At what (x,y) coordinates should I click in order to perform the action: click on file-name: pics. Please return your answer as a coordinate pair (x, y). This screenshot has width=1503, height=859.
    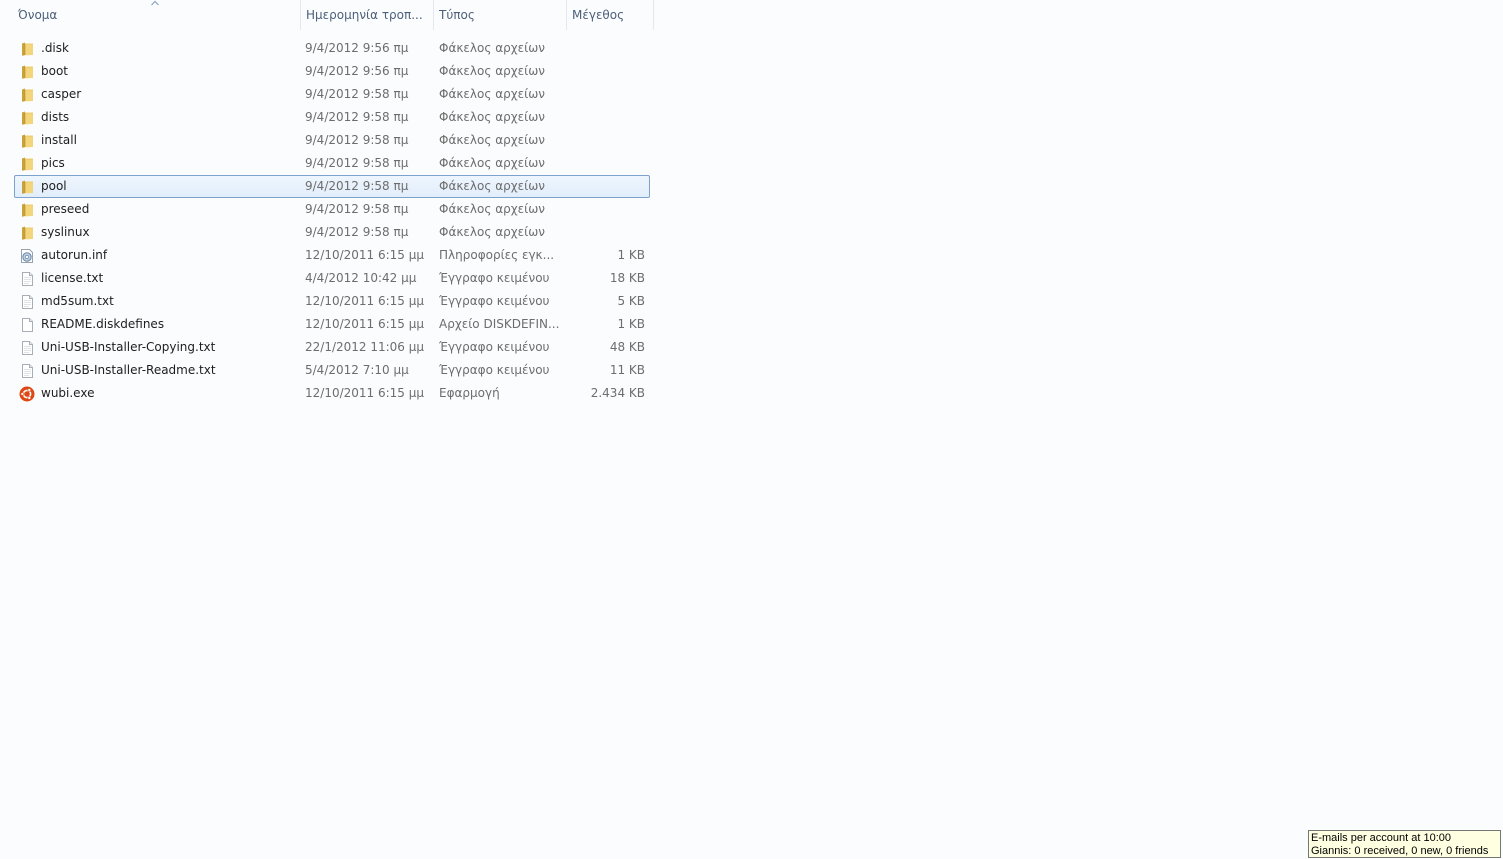
    Looking at the image, I should click on (53, 163).